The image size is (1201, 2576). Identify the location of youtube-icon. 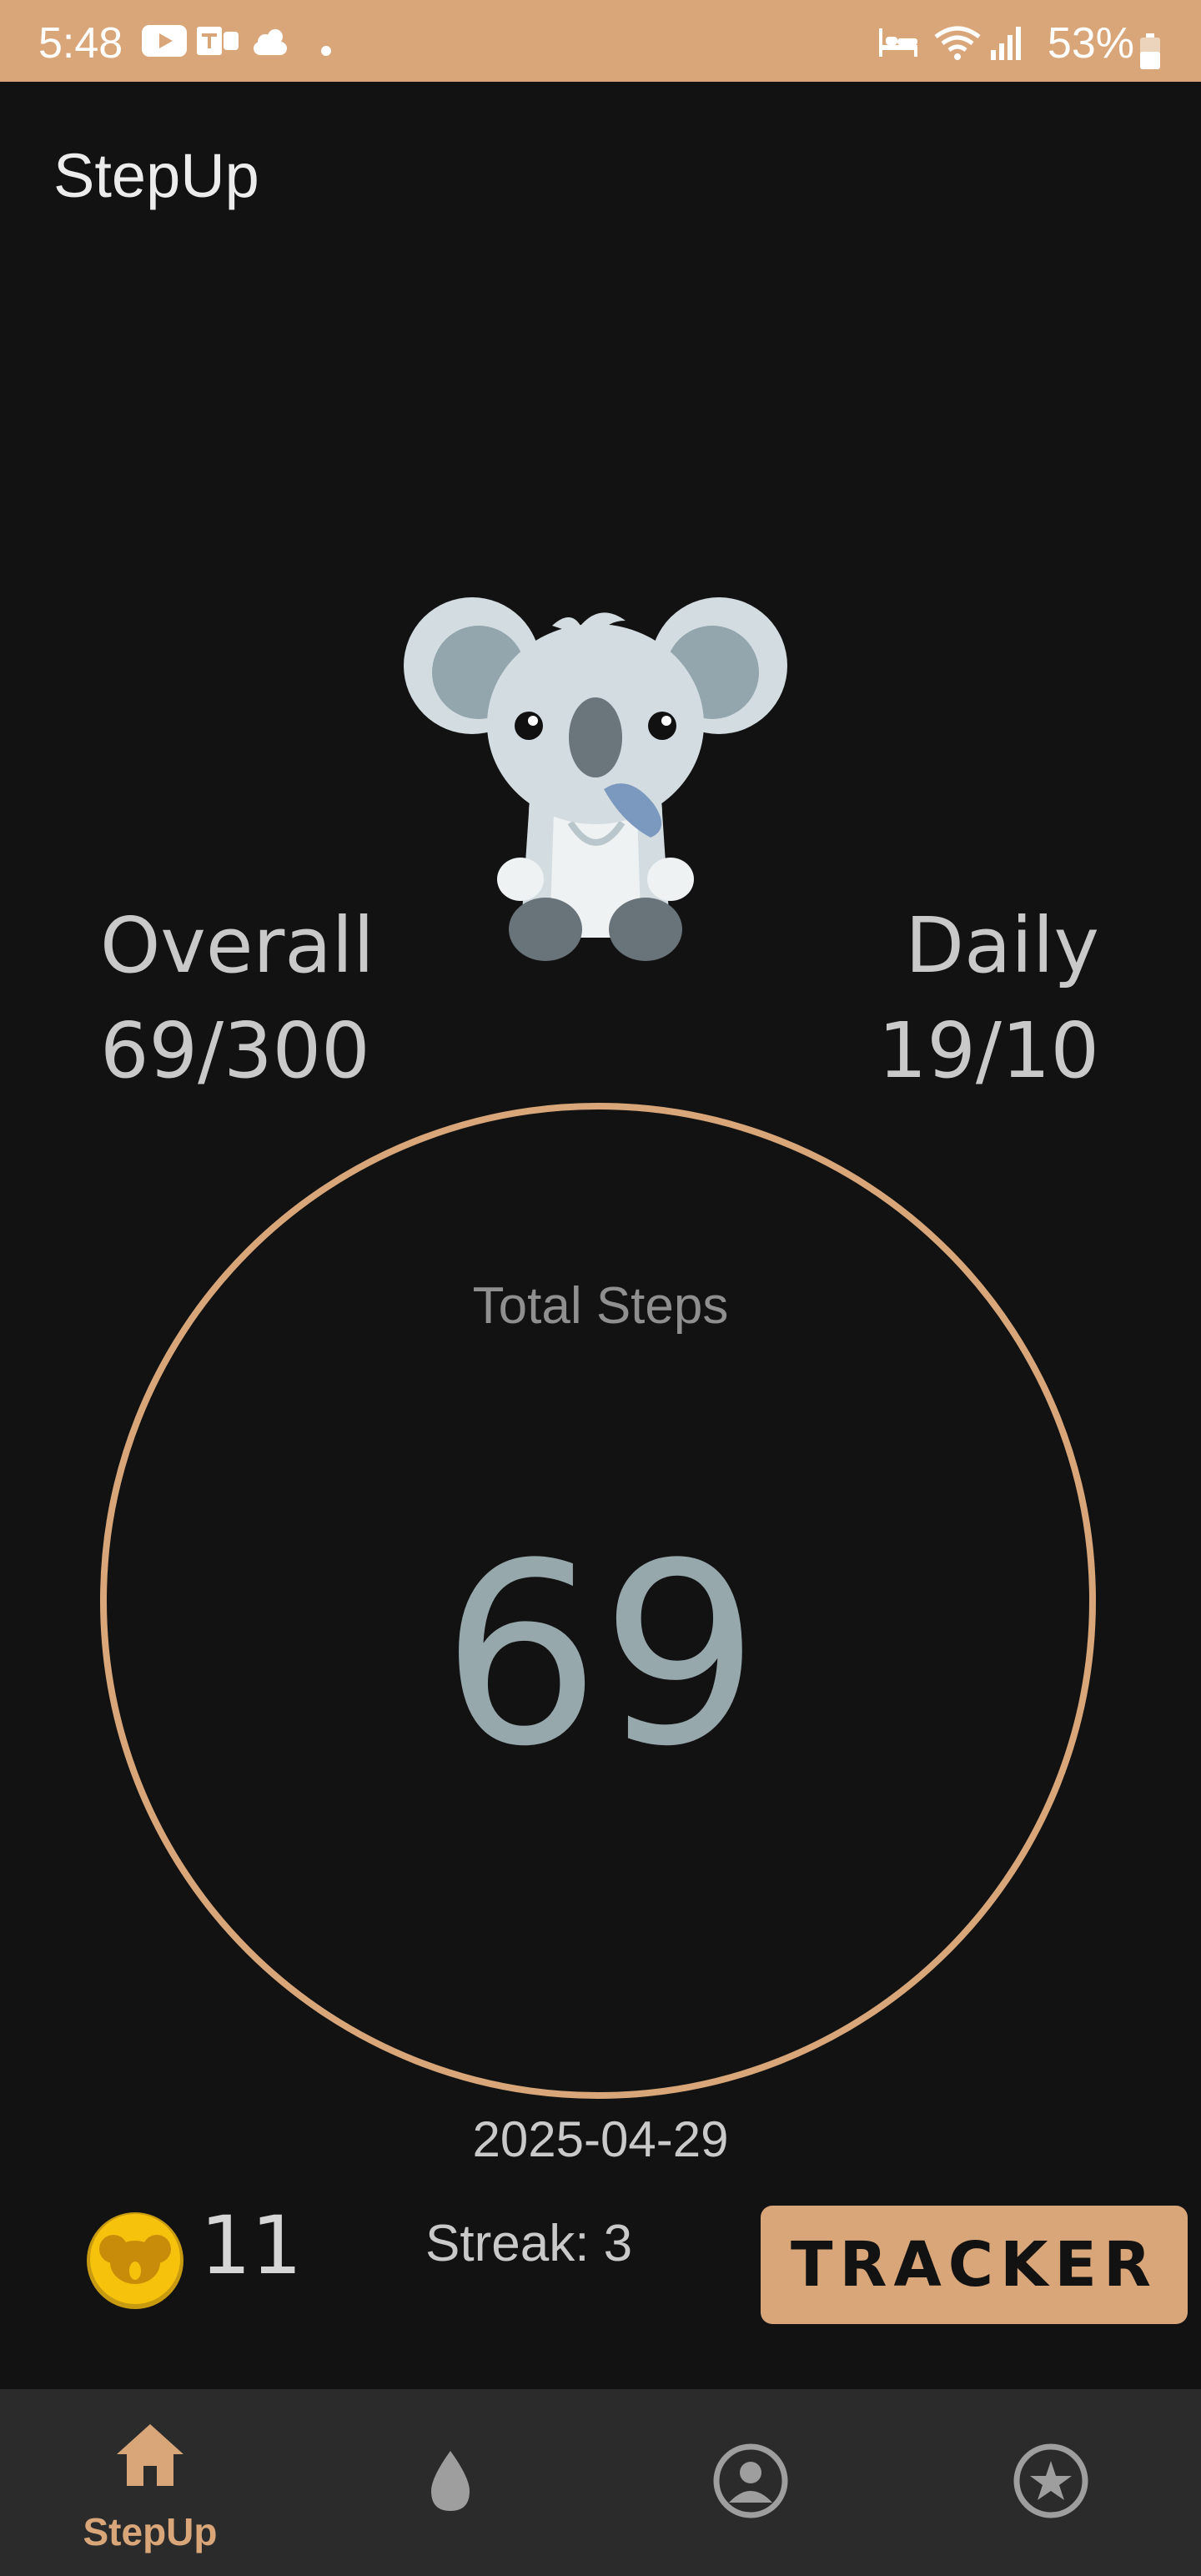
(165, 41).